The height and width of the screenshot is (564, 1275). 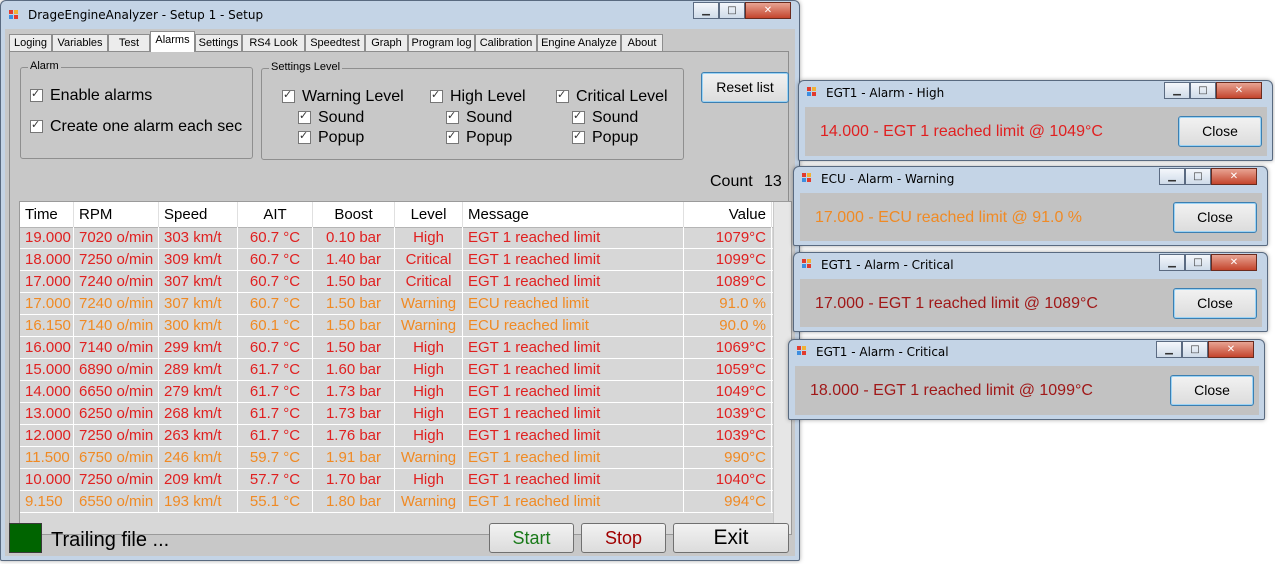 I want to click on create-one-alarm-checkbox: Create one alarm each sec, so click(x=136, y=127).